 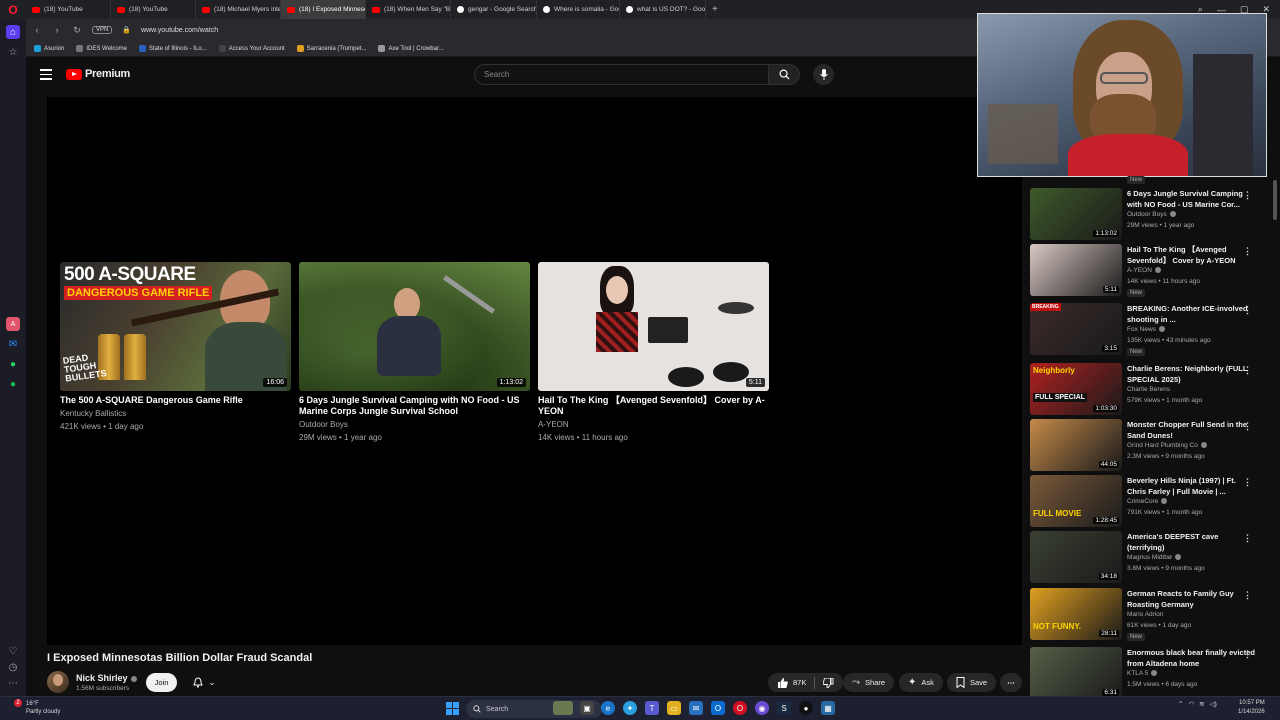 What do you see at coordinates (674, 708) in the screenshot?
I see `file-explorer-icon: ▭` at bounding box center [674, 708].